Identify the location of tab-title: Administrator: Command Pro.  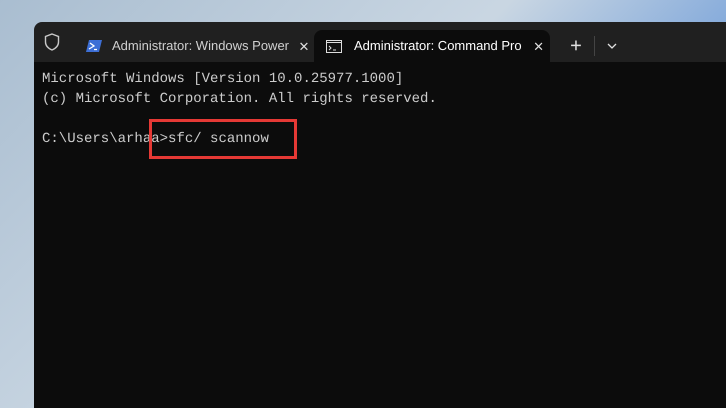
(438, 46).